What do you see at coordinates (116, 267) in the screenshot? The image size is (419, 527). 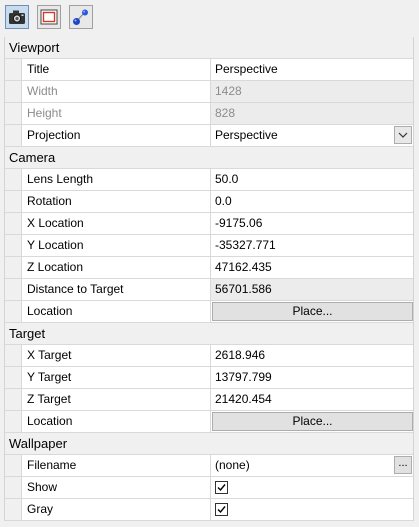 I see `property-label: Z Location` at bounding box center [116, 267].